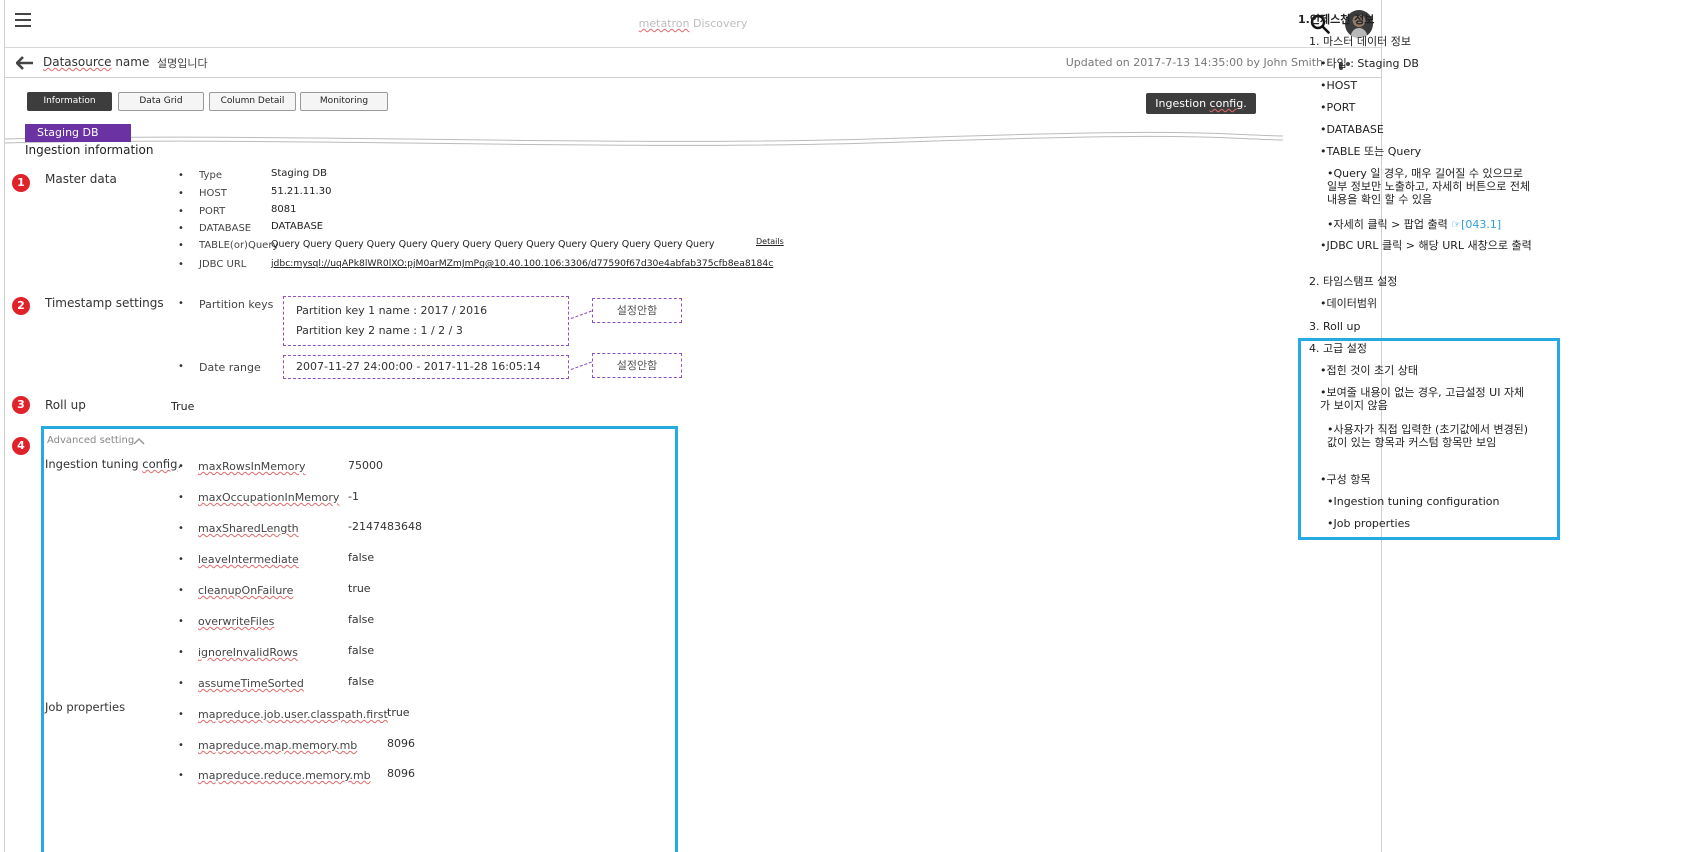  What do you see at coordinates (236, 621) in the screenshot?
I see `tuning-key: overwriteFiles` at bounding box center [236, 621].